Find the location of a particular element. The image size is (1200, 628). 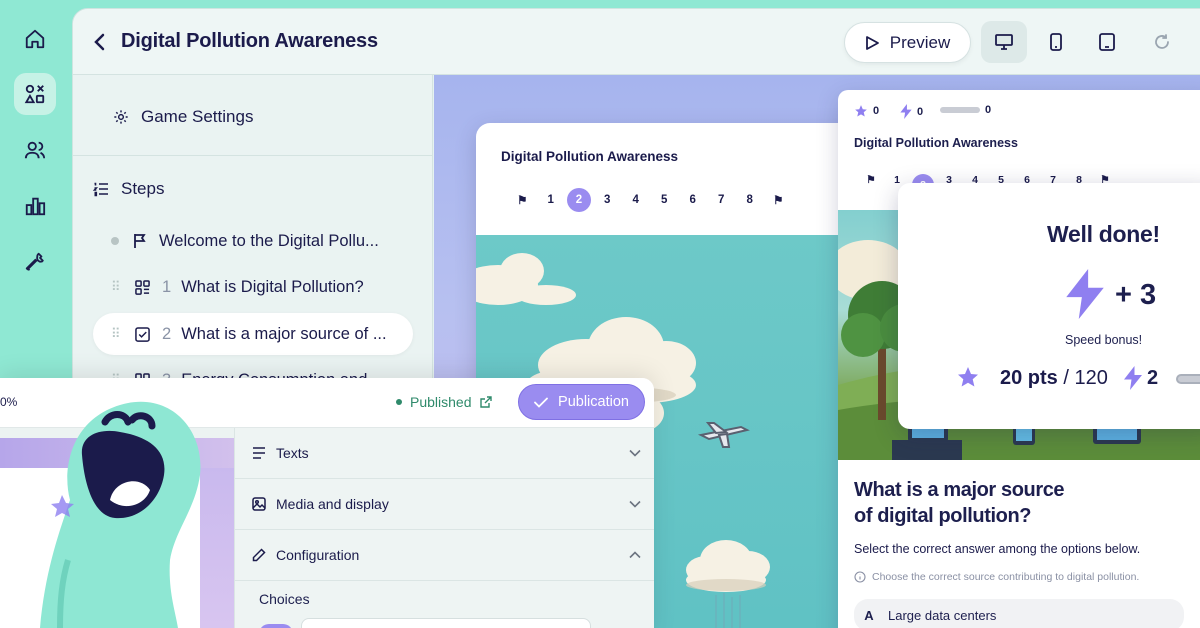

nav-home is located at coordinates (35, 39).